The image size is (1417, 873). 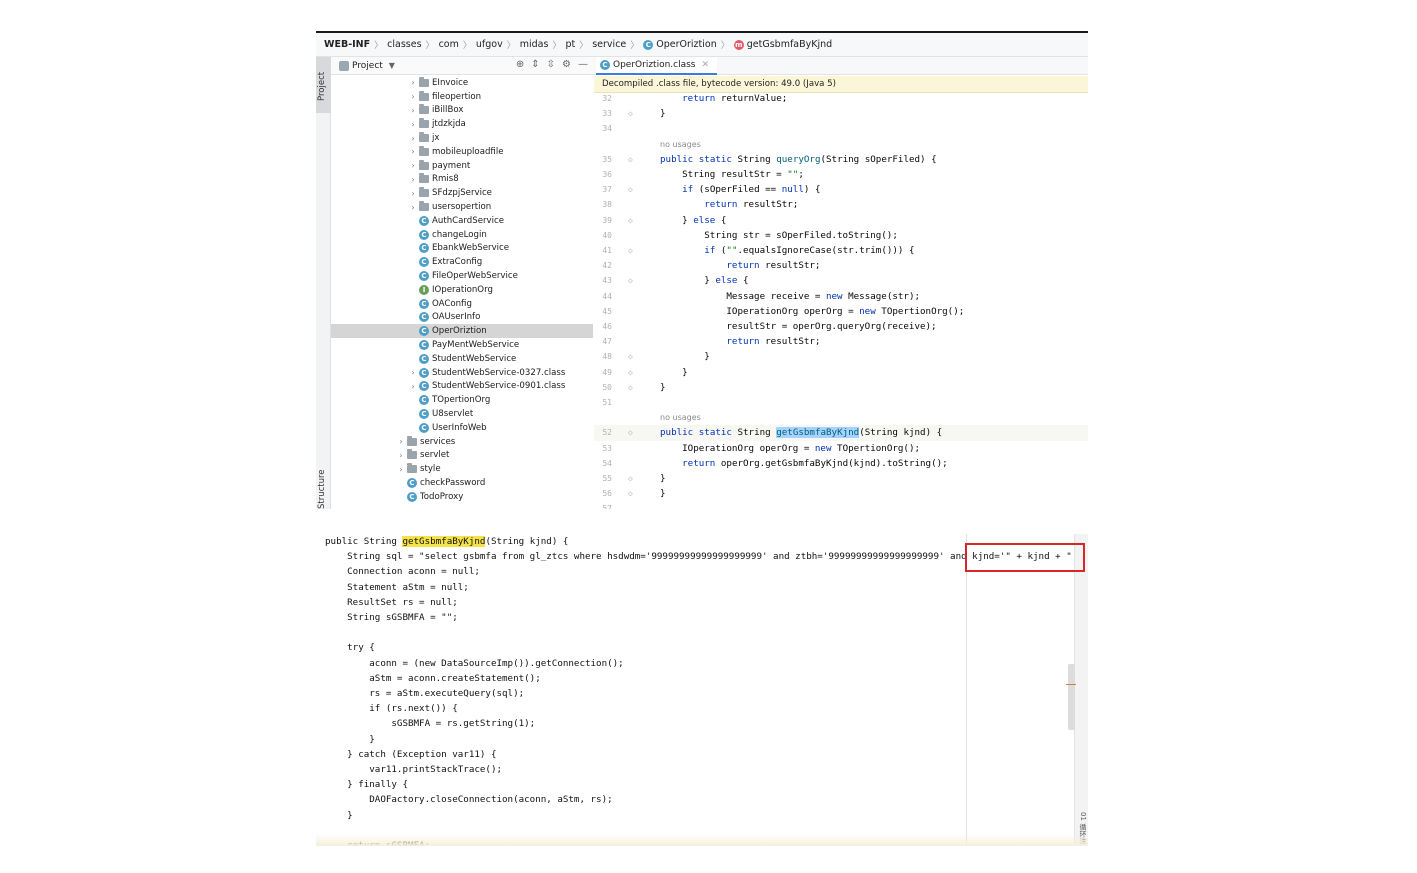 What do you see at coordinates (462, 83) in the screenshot?
I see `tree-item: › EInvoice` at bounding box center [462, 83].